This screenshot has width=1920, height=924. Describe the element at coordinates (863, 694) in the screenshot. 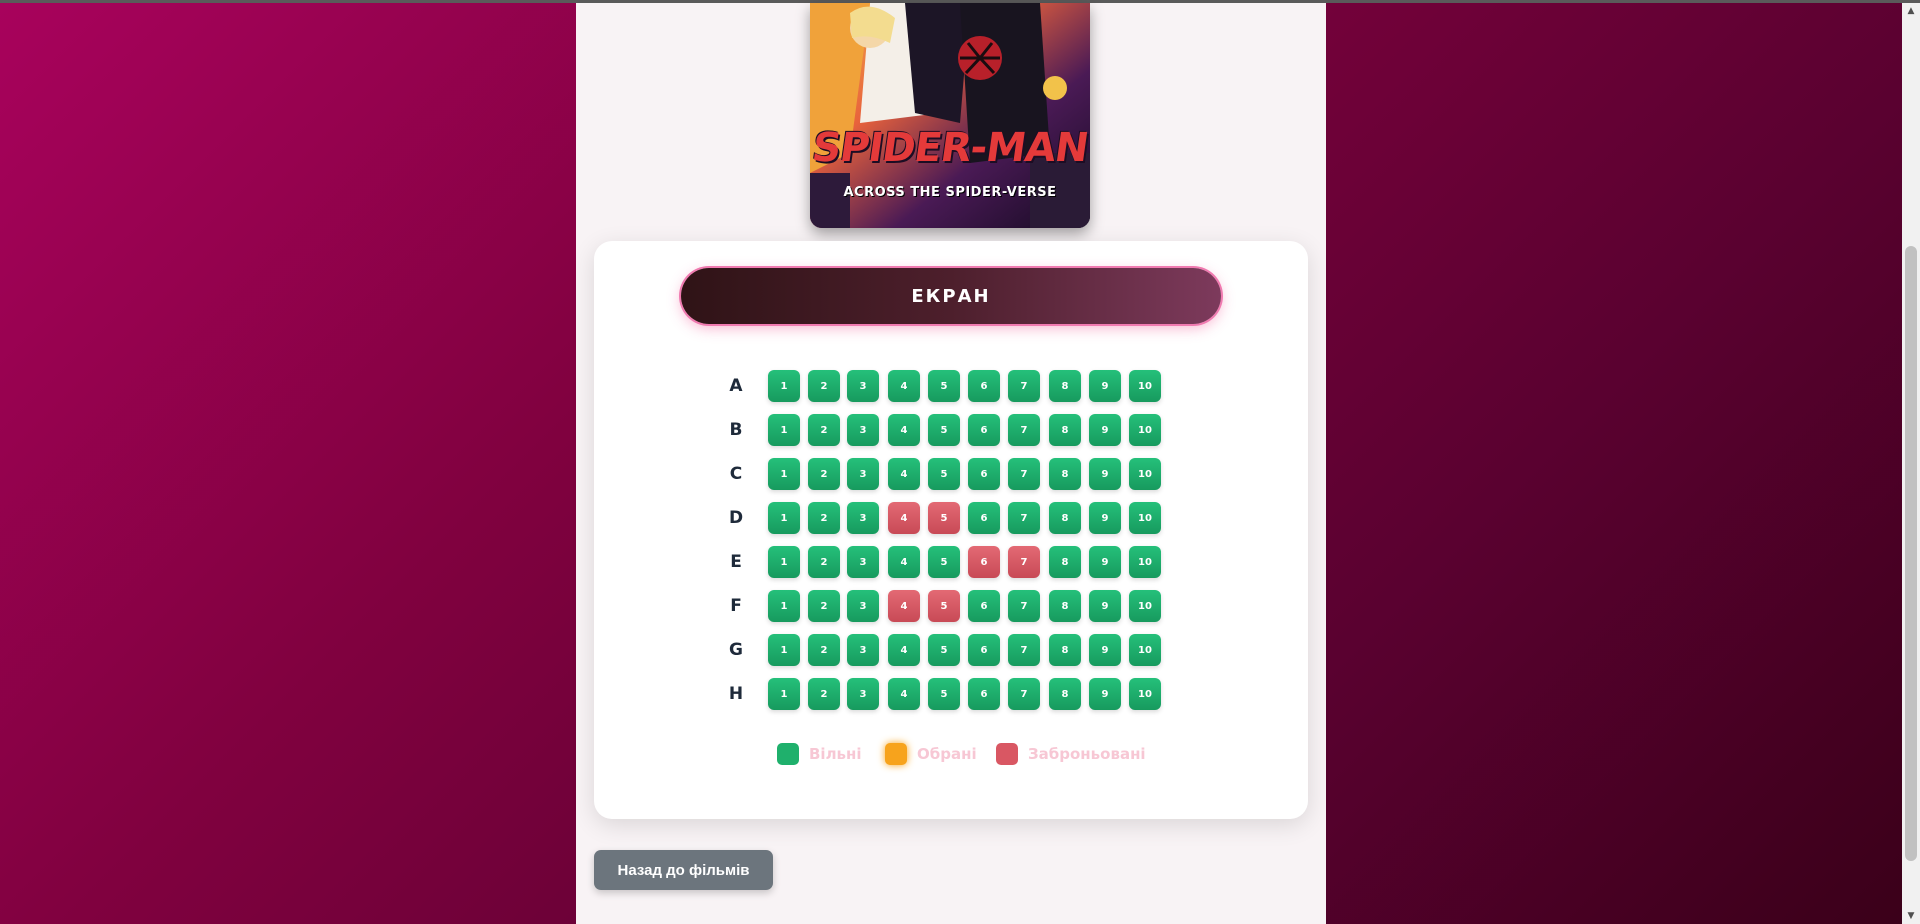

I see `seat-h3-free: 3` at that location.